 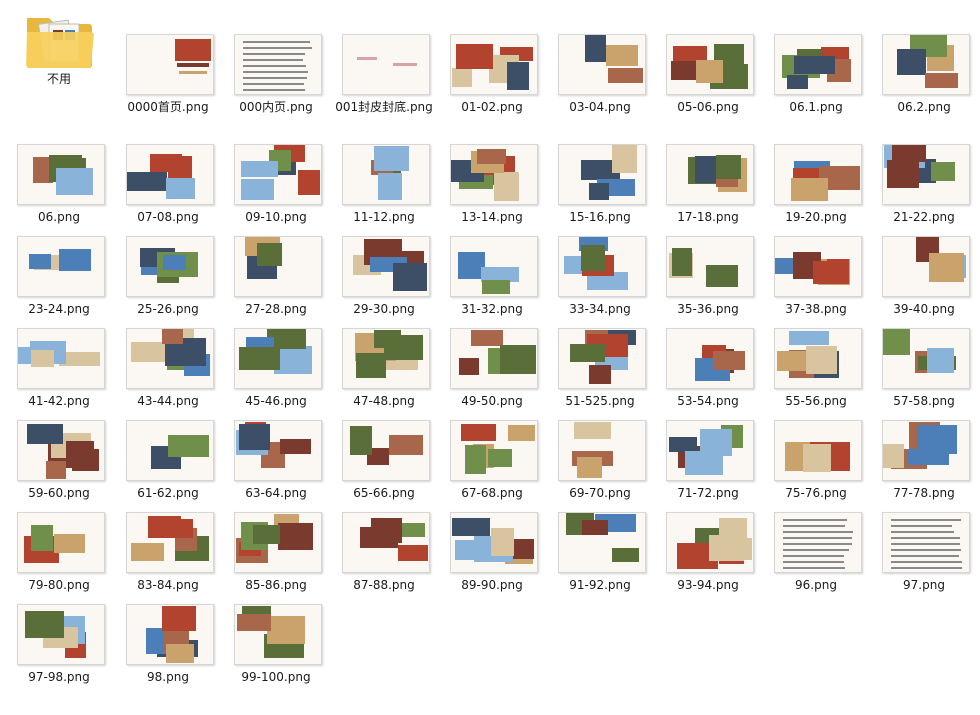 I want to click on file-item: 71-72.png, so click(x=708, y=462).